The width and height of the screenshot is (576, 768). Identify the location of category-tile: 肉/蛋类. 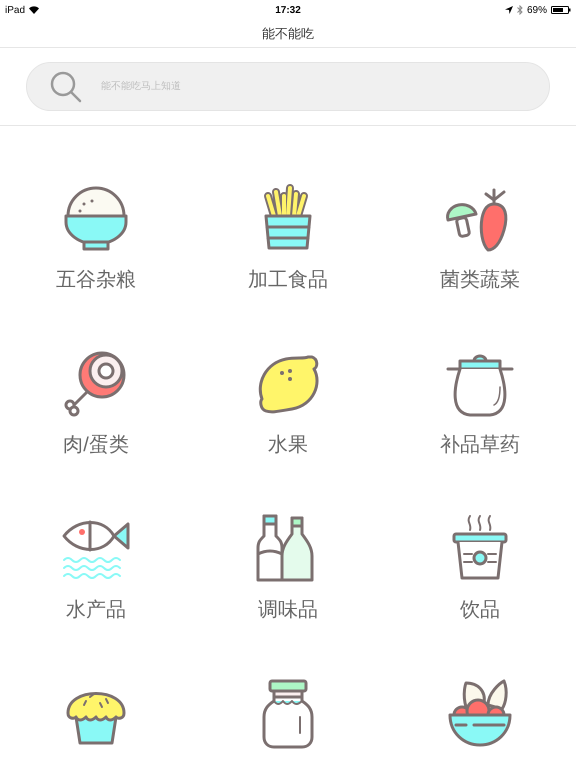
(96, 414).